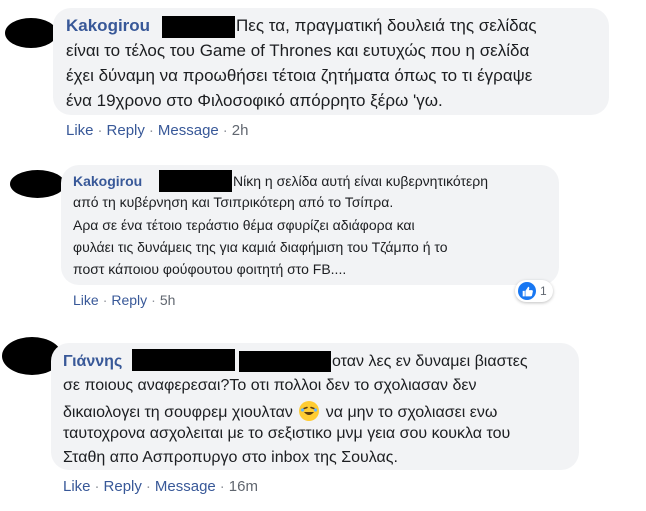 The image size is (646, 511). I want to click on comment-actions: Like · Reply · Message · 2h, so click(157, 130).